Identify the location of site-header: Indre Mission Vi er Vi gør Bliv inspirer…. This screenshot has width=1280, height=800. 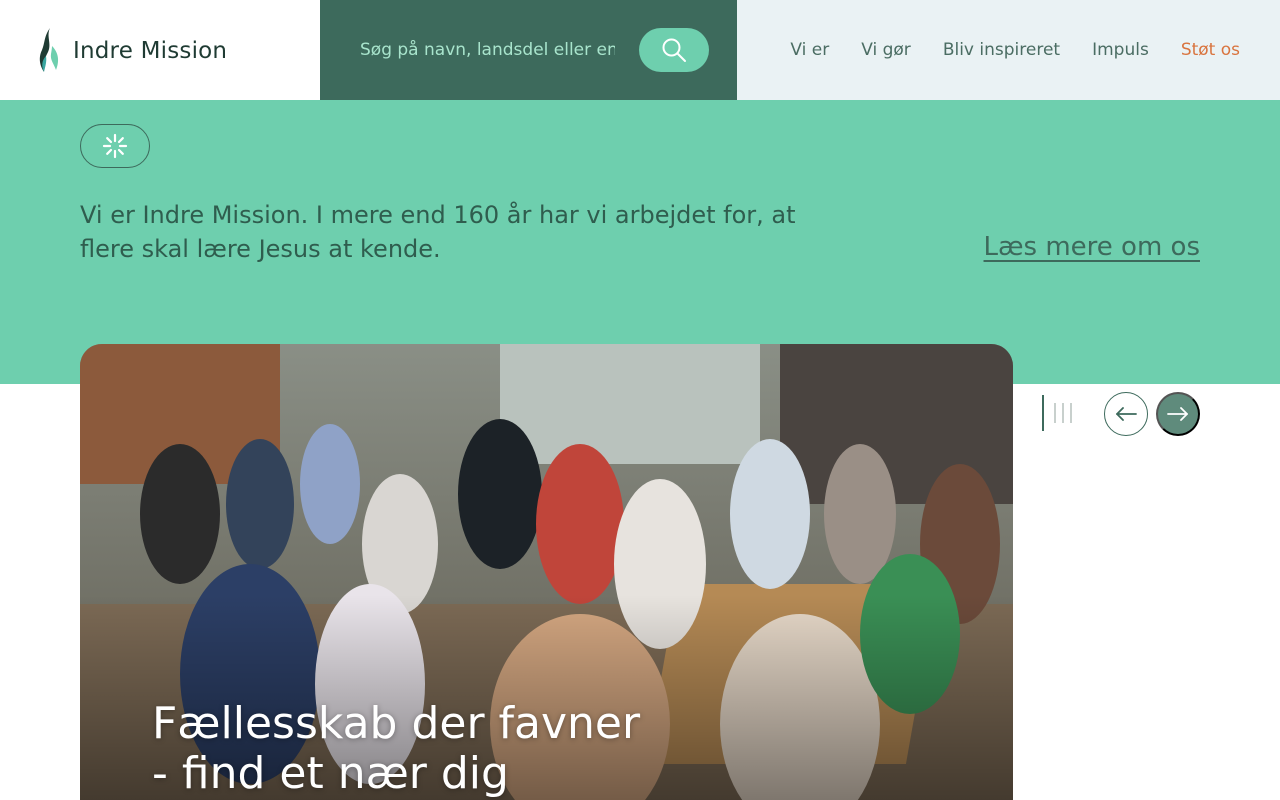
(640, 50).